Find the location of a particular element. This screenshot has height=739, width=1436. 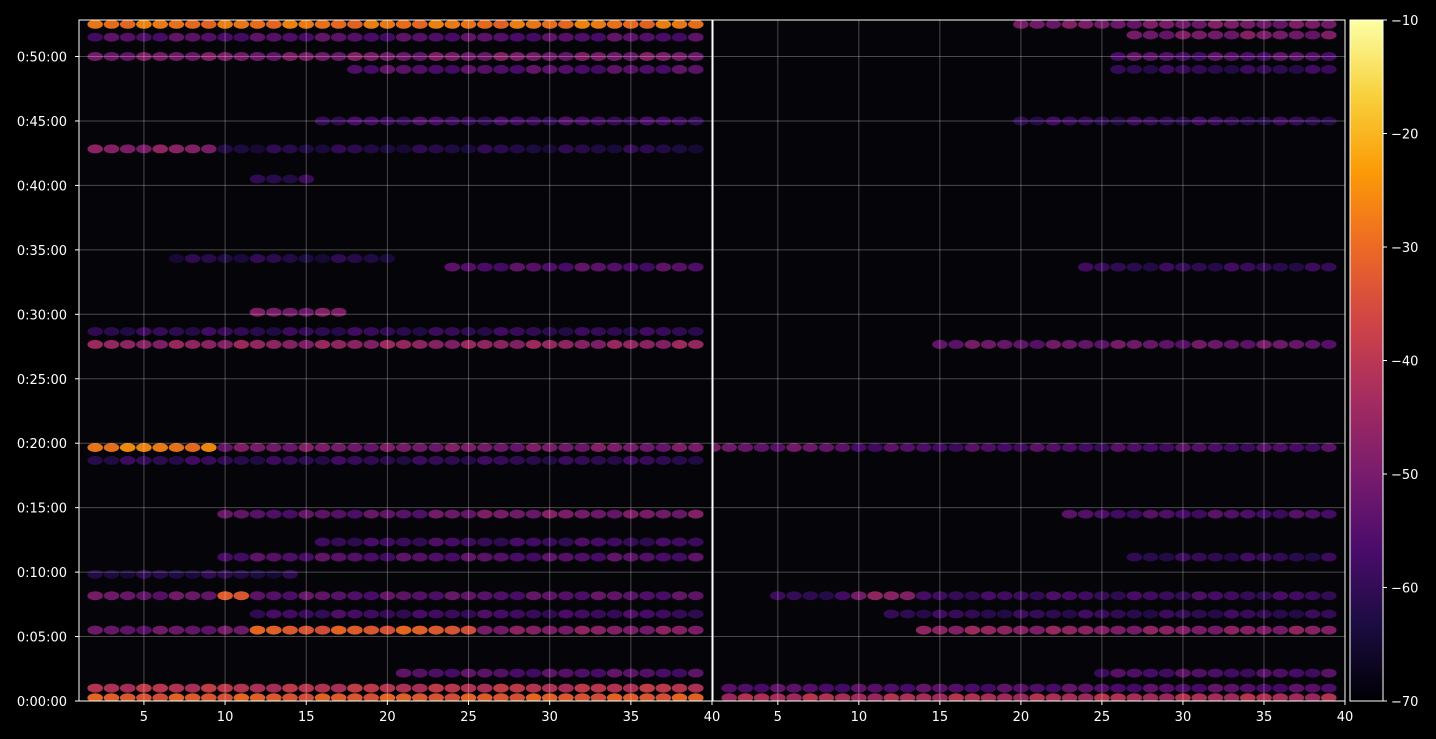

y-tick-label: 0:45:00 is located at coordinates (42, 122).